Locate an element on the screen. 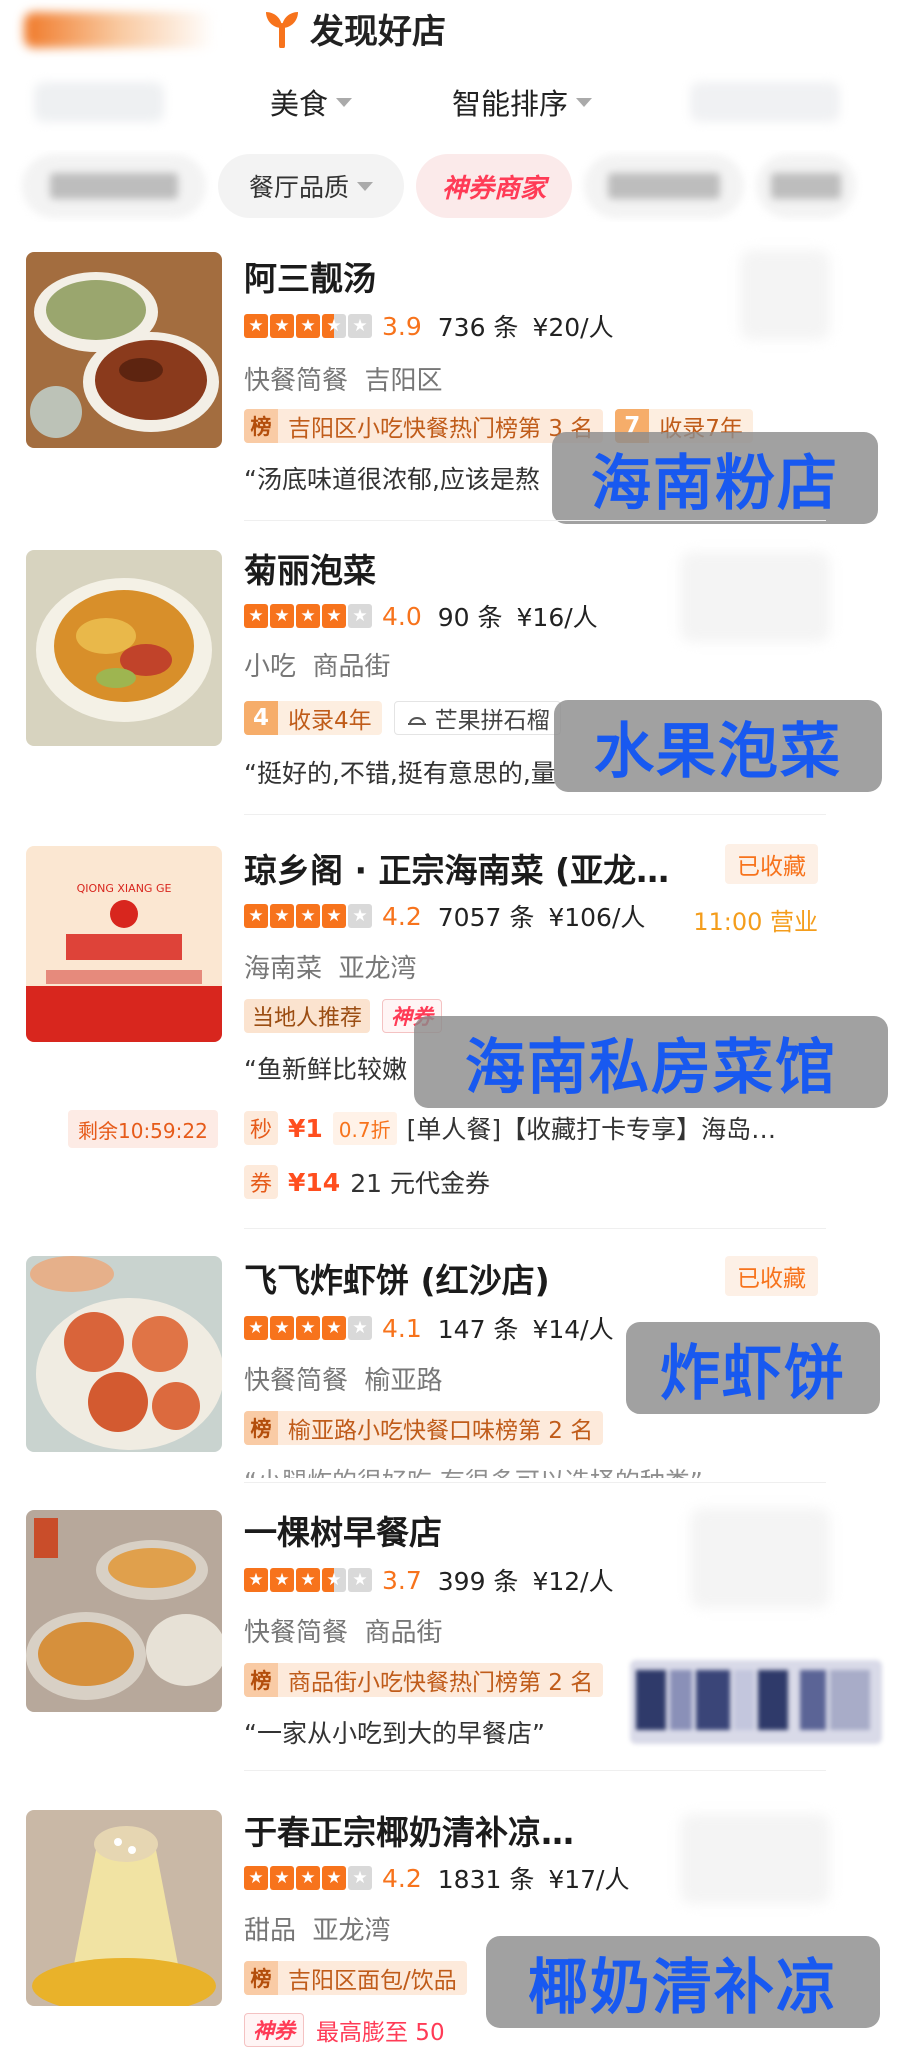 The image size is (906, 2048). voucher-deal-row: 券 ¥14 21 元代金券 is located at coordinates (367, 1182).